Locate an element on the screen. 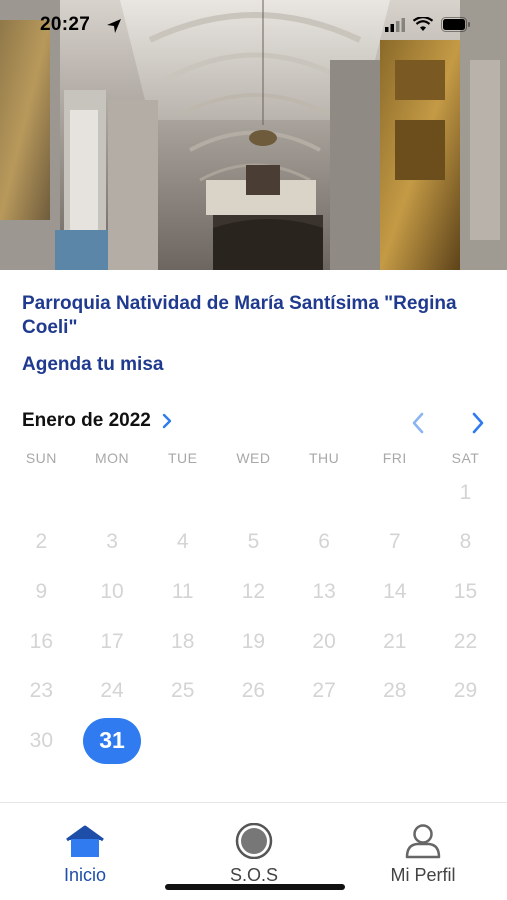 This screenshot has height=900, width=507. weekday-label: SUN is located at coordinates (41, 458).